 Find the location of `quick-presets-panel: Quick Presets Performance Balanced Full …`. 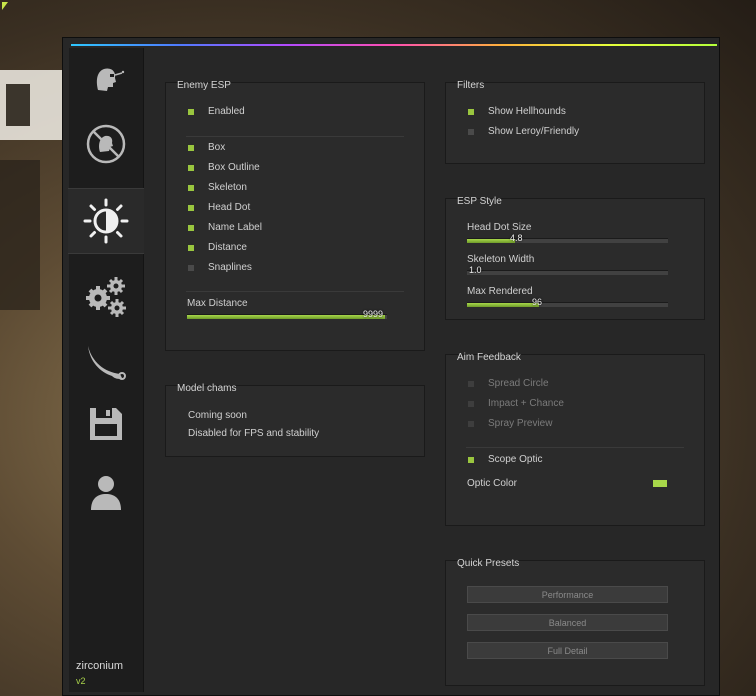

quick-presets-panel: Quick Presets Performance Balanced Full … is located at coordinates (575, 622).